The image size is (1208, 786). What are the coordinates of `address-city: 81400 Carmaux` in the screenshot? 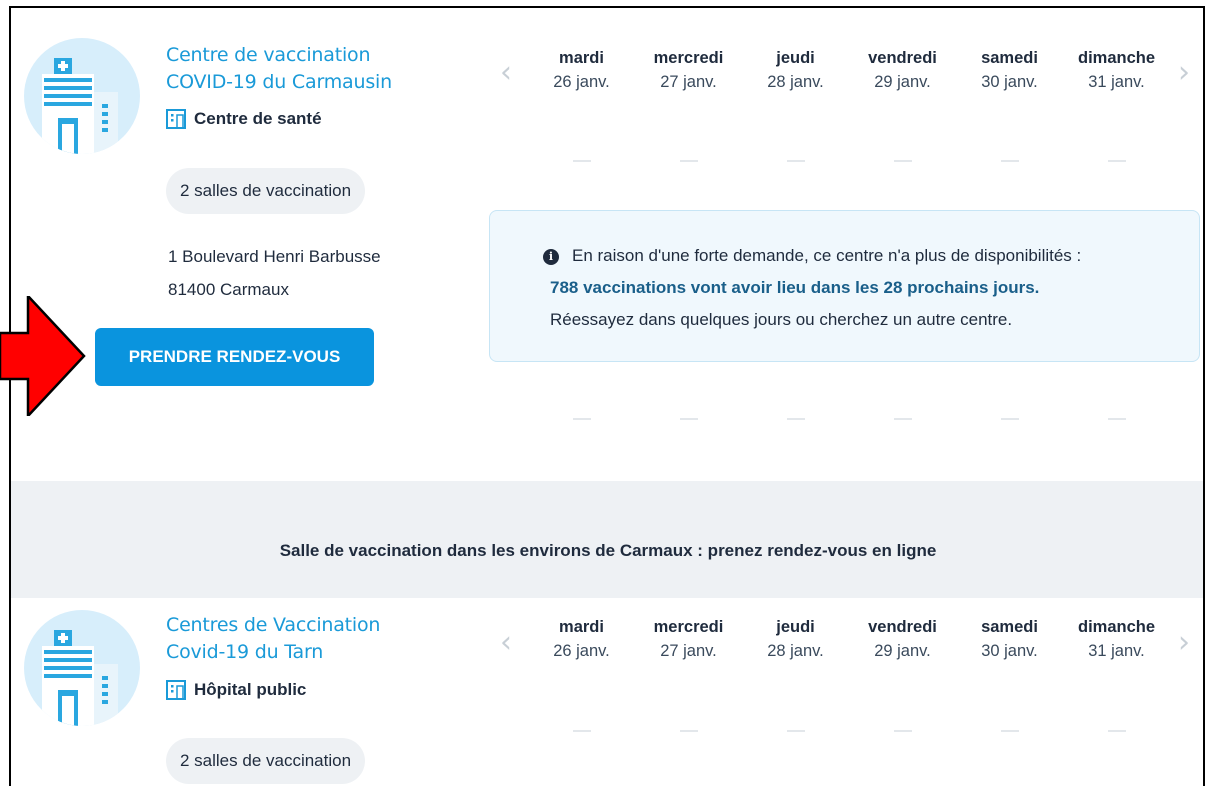 It's located at (228, 289).